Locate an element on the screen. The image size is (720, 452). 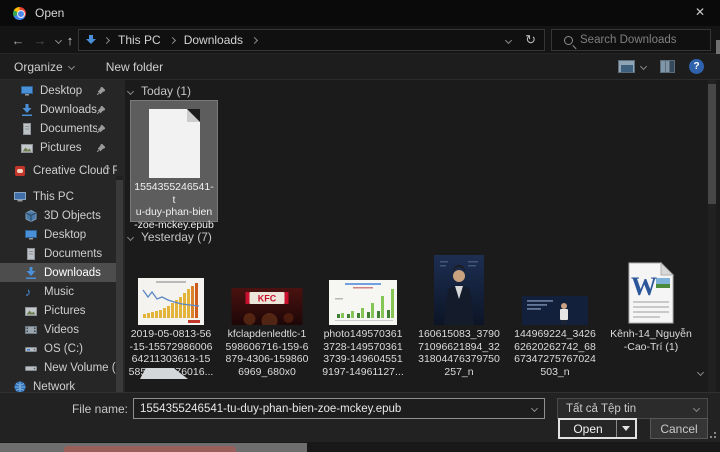
search-icon is located at coordinates (568, 40).